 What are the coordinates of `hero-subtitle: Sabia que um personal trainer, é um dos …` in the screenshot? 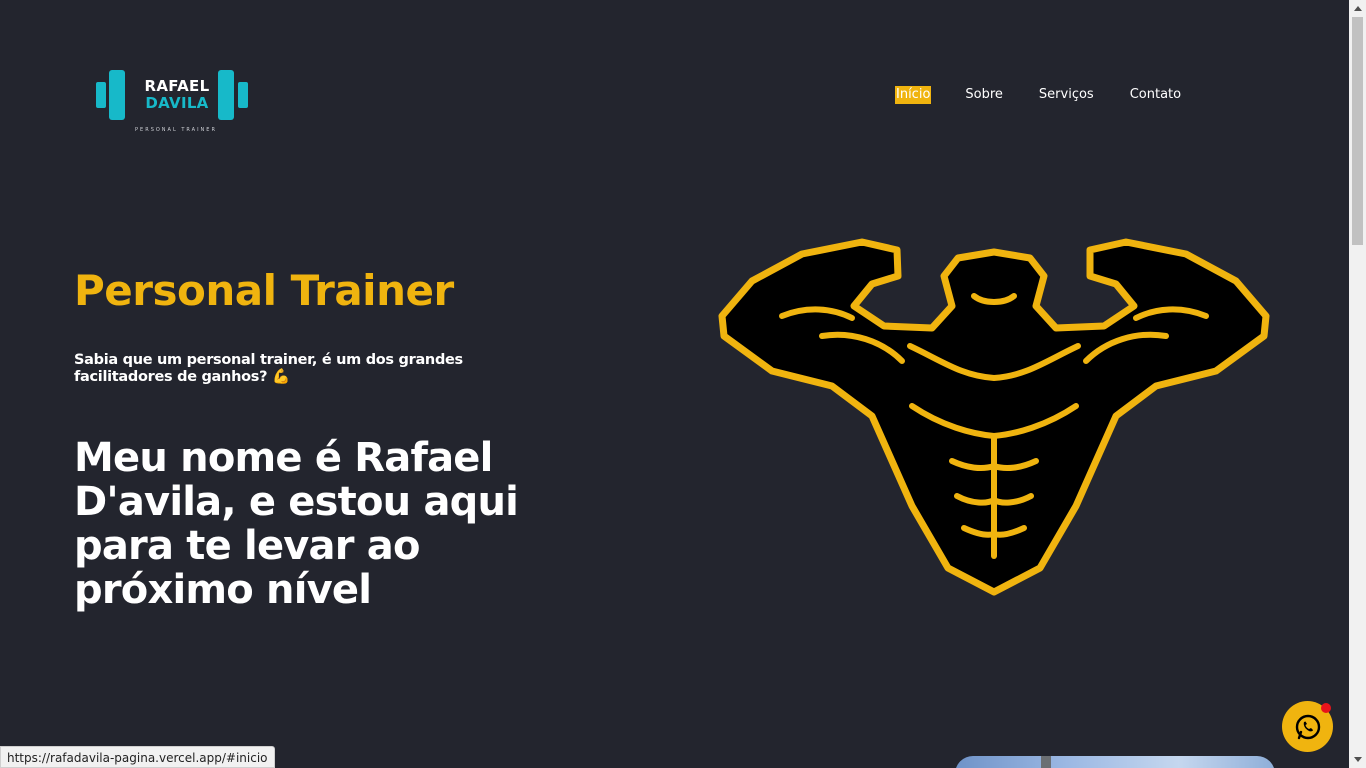 It's located at (268, 368).